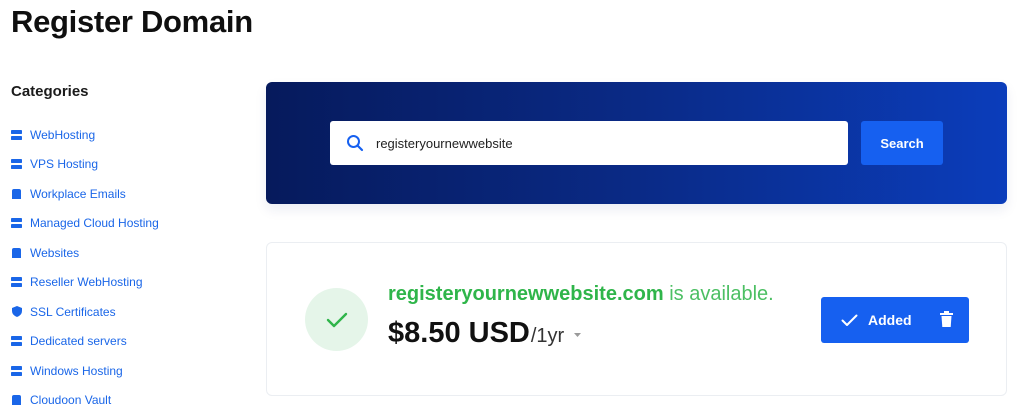 This screenshot has height=414, width=1024. I want to click on billing-period: /1yr, so click(547, 336).